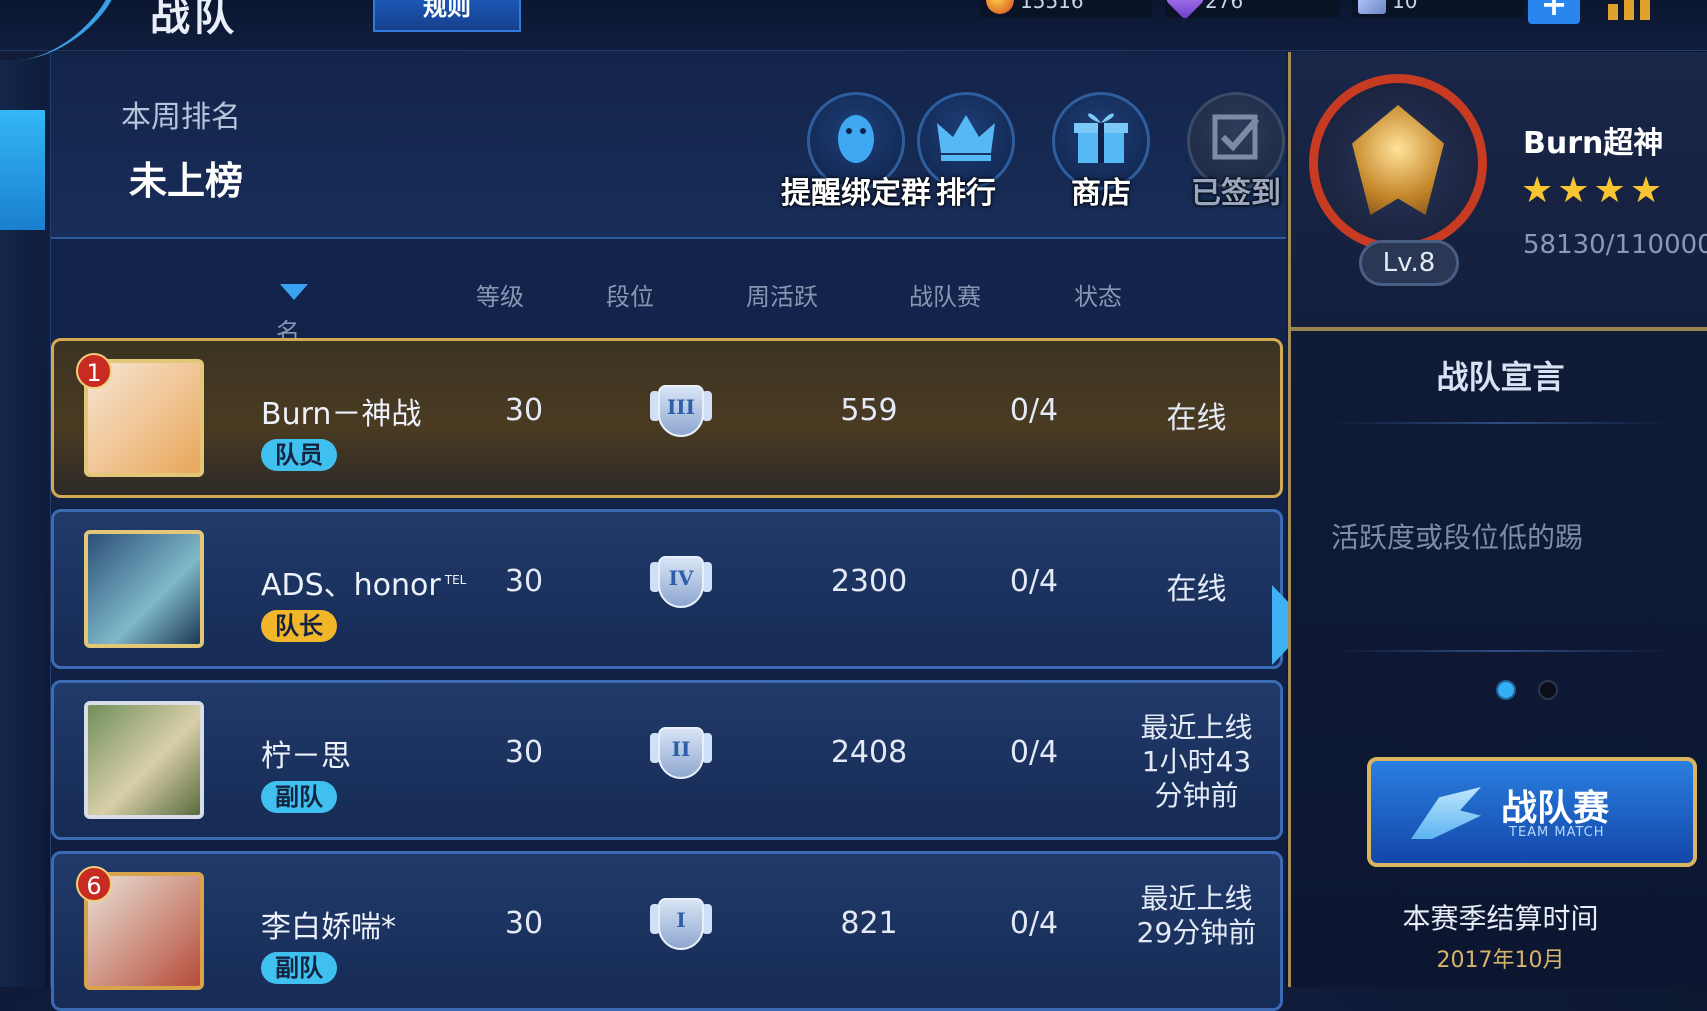  I want to click on member-row: ADS、honor TEL 队长 30 IV 2300 0/4 在线, so click(667, 589).